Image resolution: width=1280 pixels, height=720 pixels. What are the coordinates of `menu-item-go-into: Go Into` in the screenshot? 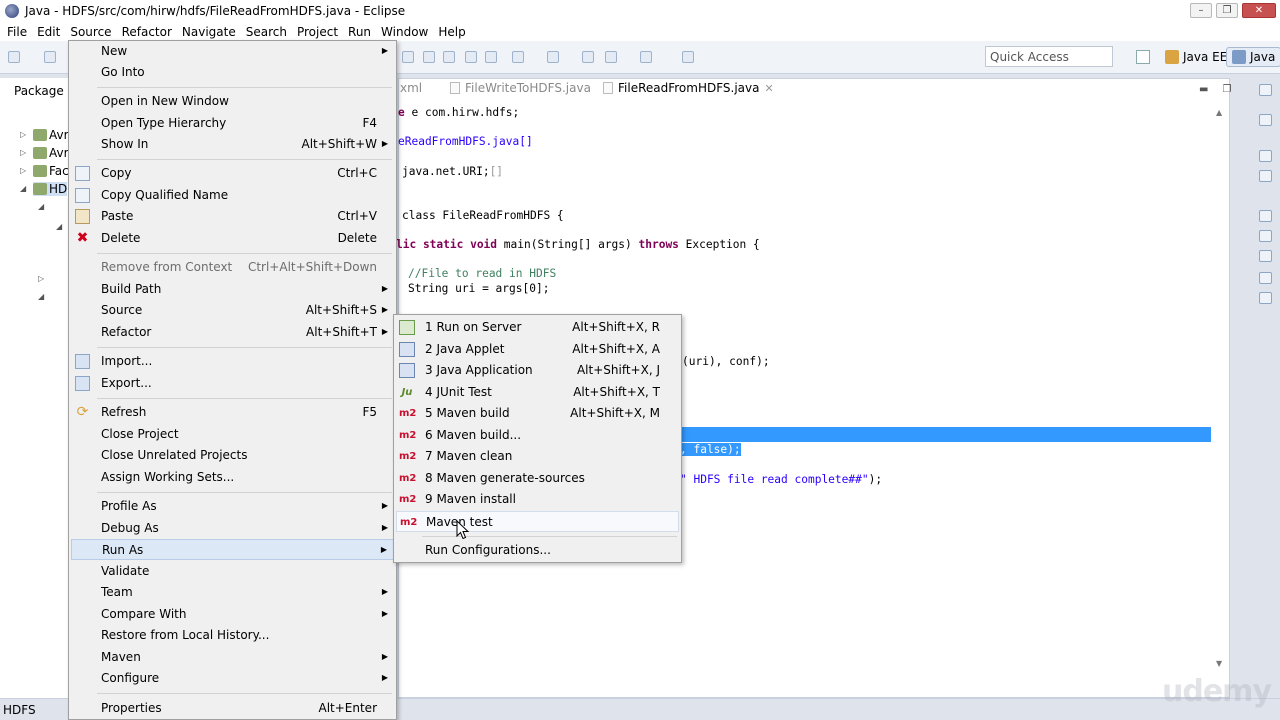 It's located at (232, 72).